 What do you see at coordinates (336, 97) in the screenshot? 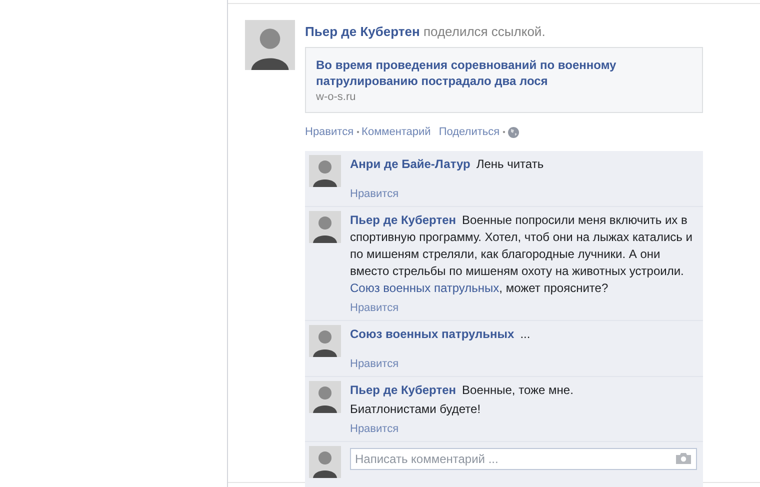
I see `link-domain: w-o-s.ru` at bounding box center [336, 97].